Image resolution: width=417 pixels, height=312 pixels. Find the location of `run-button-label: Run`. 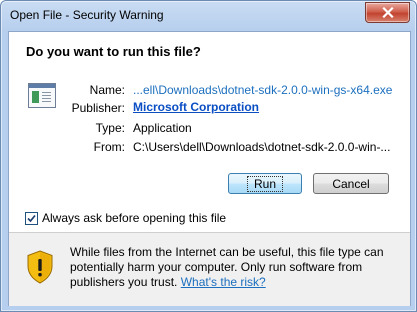

run-button-label: Run is located at coordinates (264, 183).